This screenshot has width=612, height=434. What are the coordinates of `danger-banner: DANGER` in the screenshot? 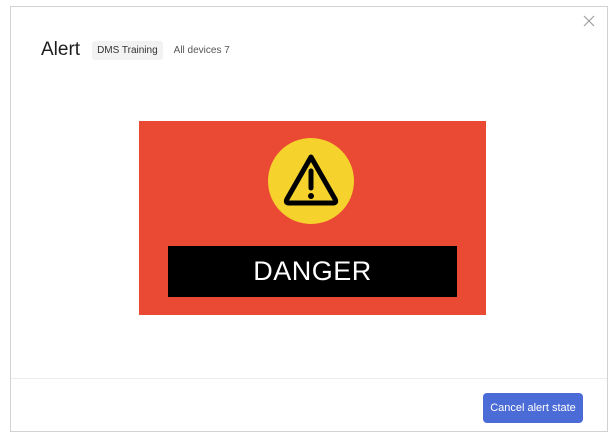 It's located at (312, 271).